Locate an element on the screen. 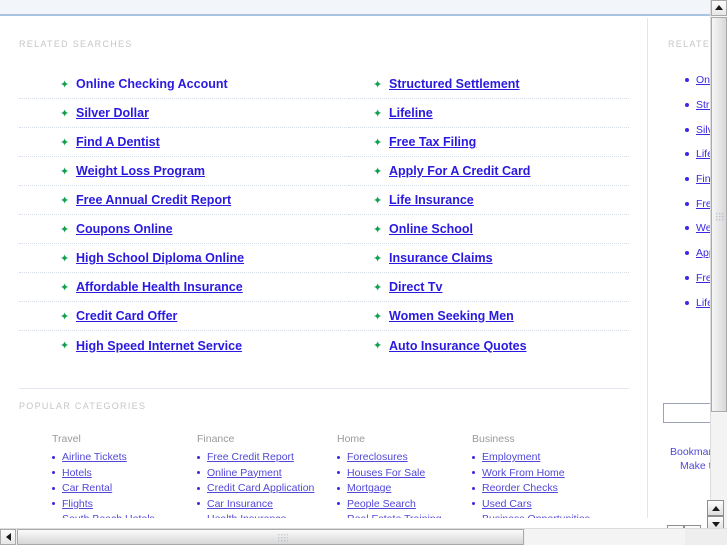 This screenshot has width=727, height=545. list-item: Online Payment is located at coordinates (267, 473).